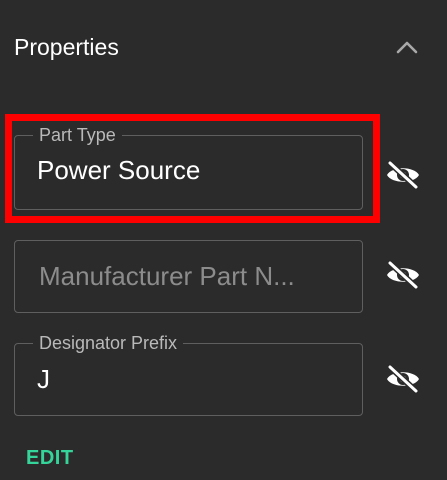 The image size is (447, 480). Describe the element at coordinates (407, 47) in the screenshot. I see `chevron-up-icon` at that location.